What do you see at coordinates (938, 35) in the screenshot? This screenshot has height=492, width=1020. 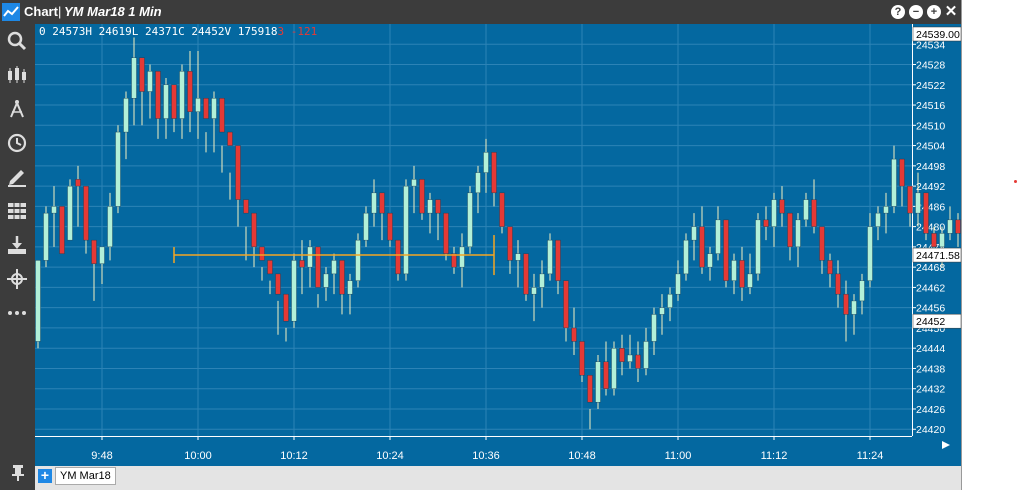 I see `price-label-top: 24539.00` at bounding box center [938, 35].